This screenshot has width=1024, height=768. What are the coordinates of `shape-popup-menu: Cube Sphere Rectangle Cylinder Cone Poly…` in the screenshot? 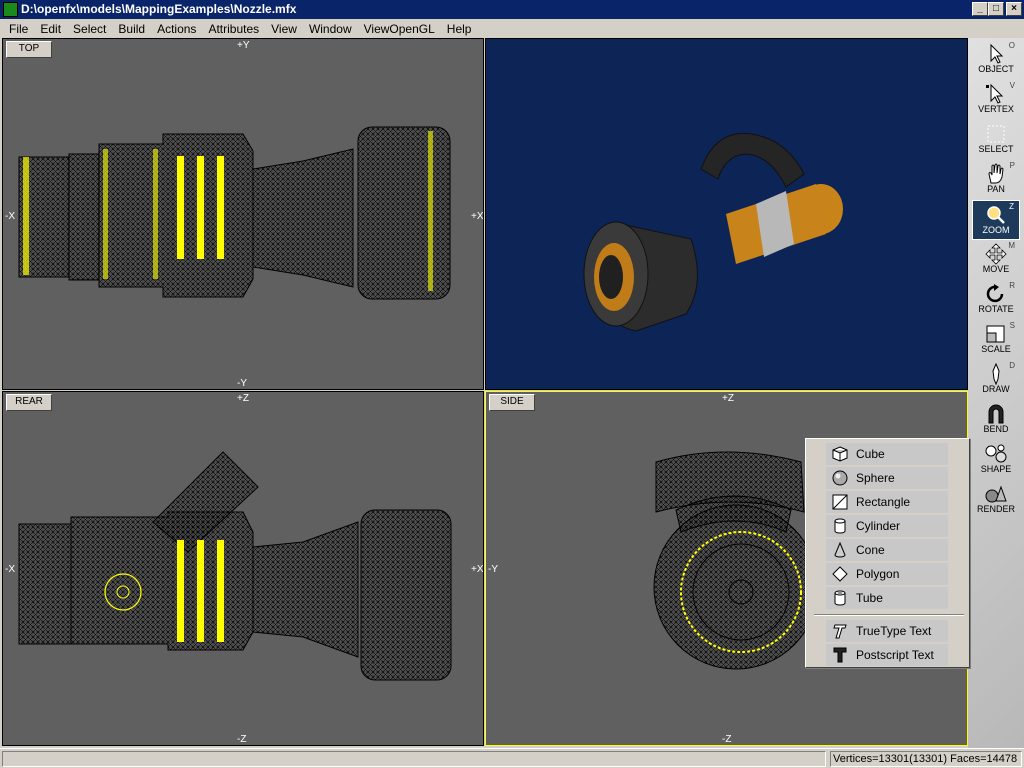 It's located at (887, 553).